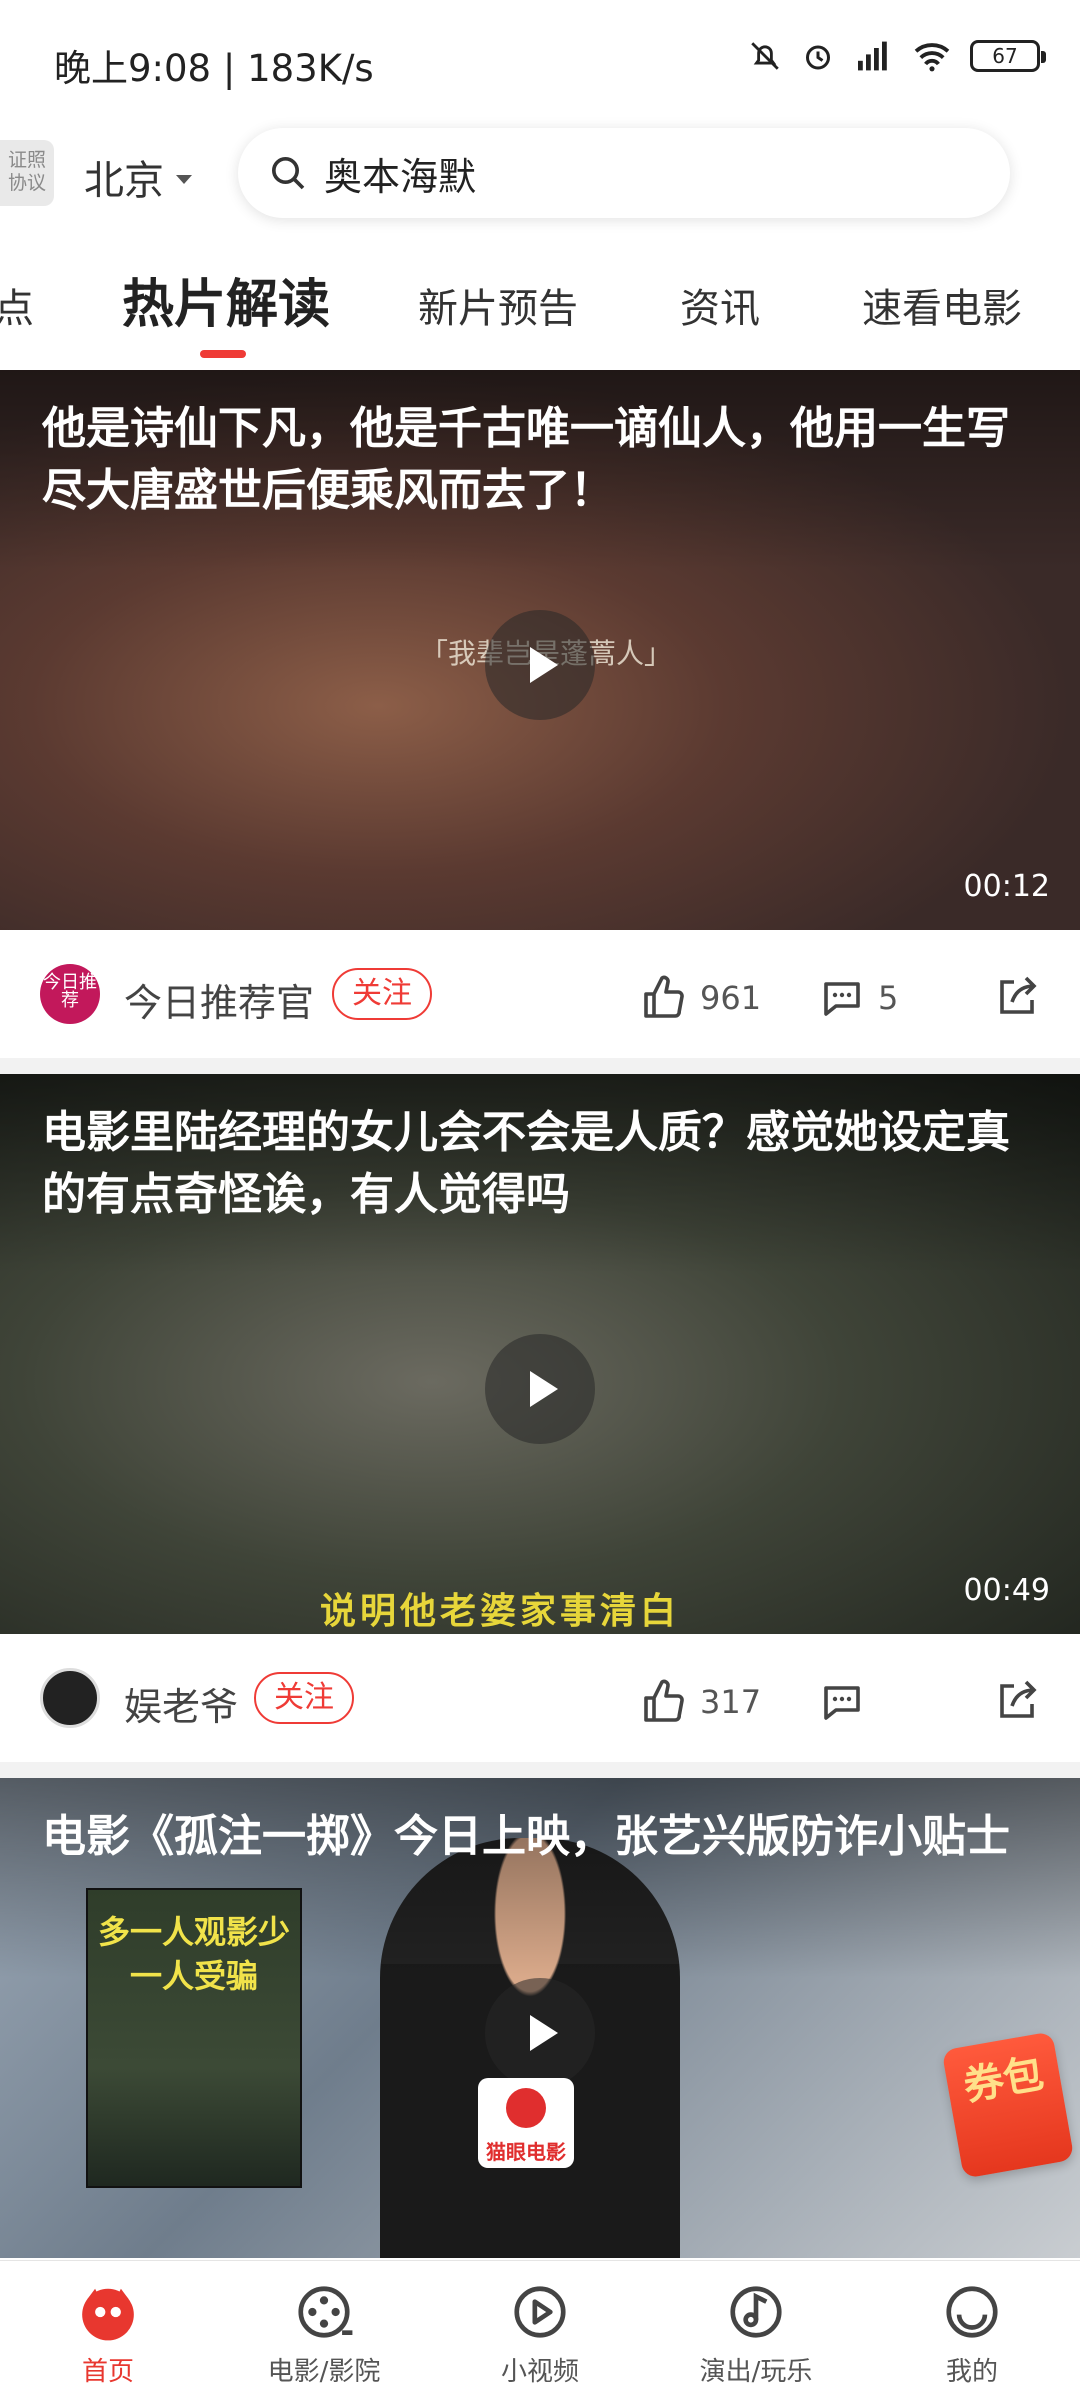  I want to click on nav-label: 电影/影院, so click(324, 2372).